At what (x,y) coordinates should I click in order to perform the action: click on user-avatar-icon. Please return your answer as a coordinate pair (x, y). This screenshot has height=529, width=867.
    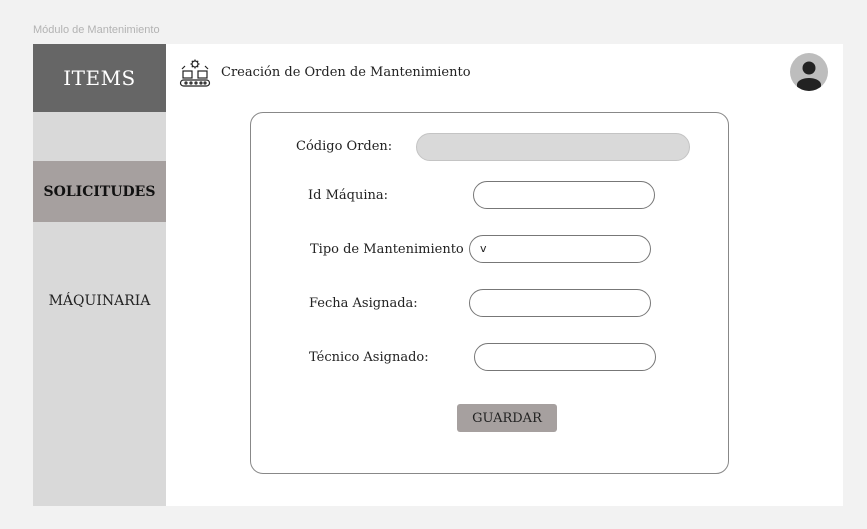
    Looking at the image, I should click on (809, 72).